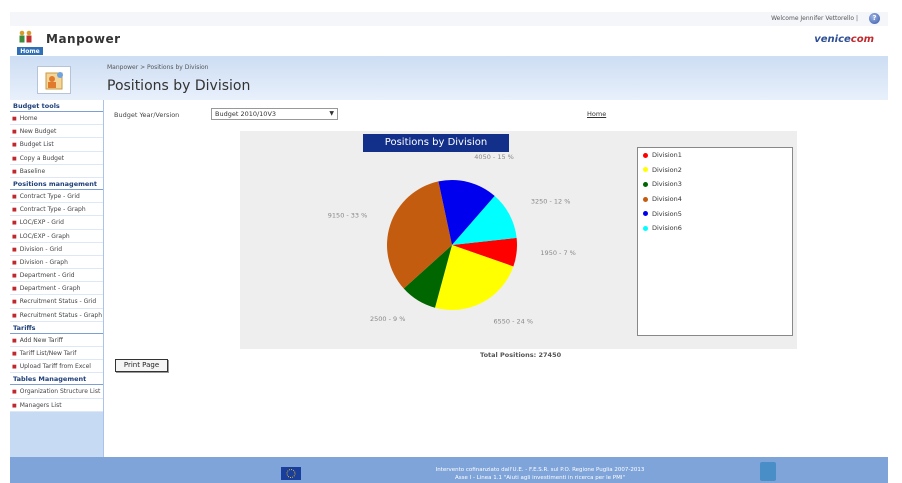  Describe the element at coordinates (83, 39) in the screenshot. I see `app-title: Manpower` at that location.